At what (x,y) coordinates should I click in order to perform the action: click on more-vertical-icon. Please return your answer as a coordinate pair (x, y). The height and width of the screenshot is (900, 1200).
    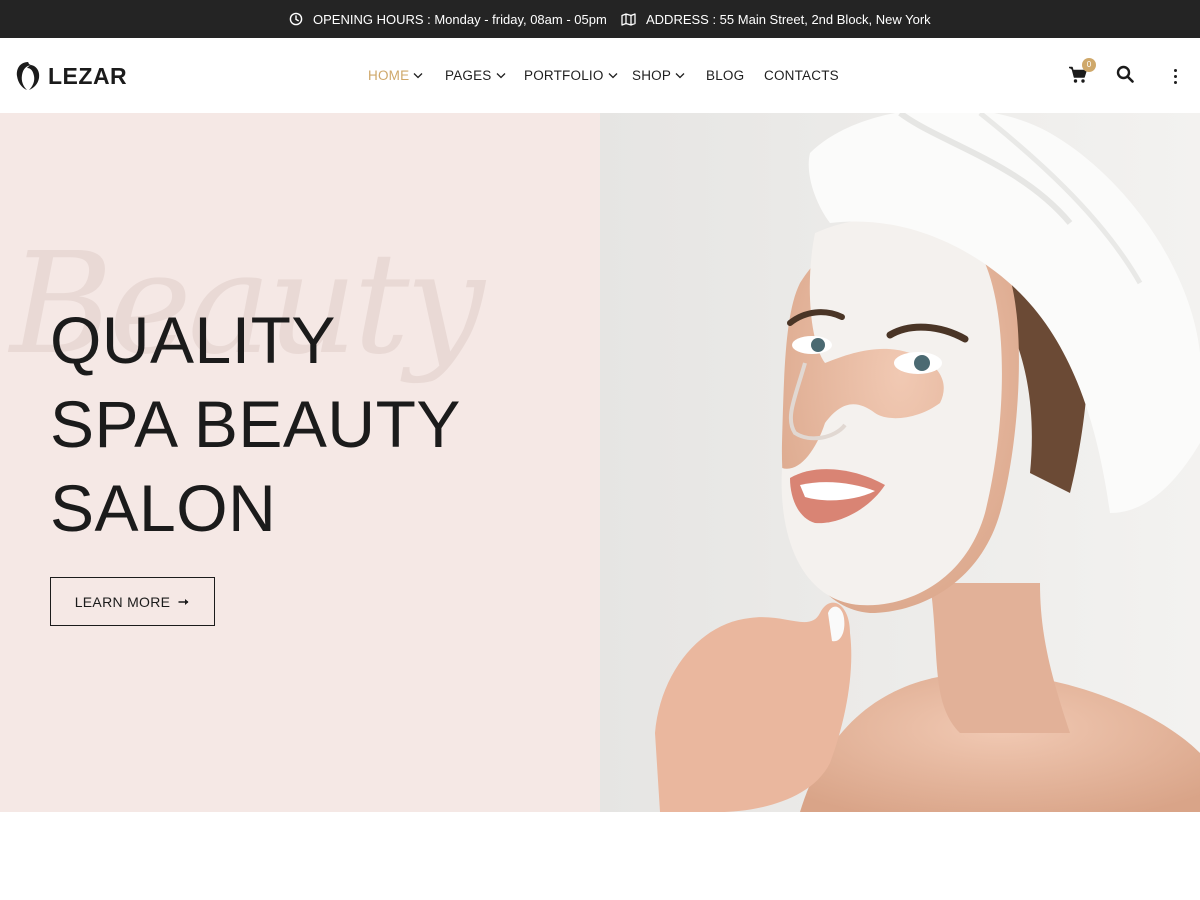
    Looking at the image, I should click on (1175, 76).